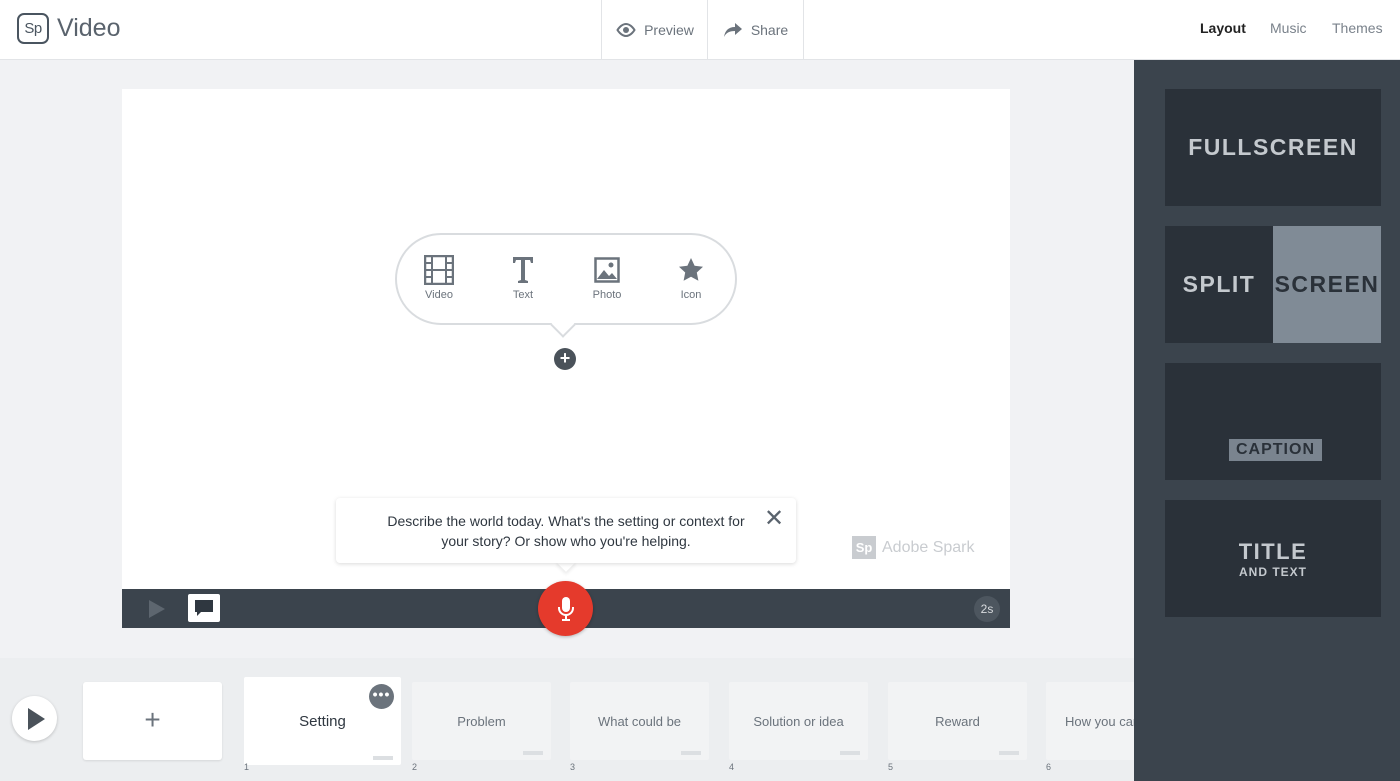 This screenshot has height=781, width=1400. I want to click on play-video-button, so click(34, 718).